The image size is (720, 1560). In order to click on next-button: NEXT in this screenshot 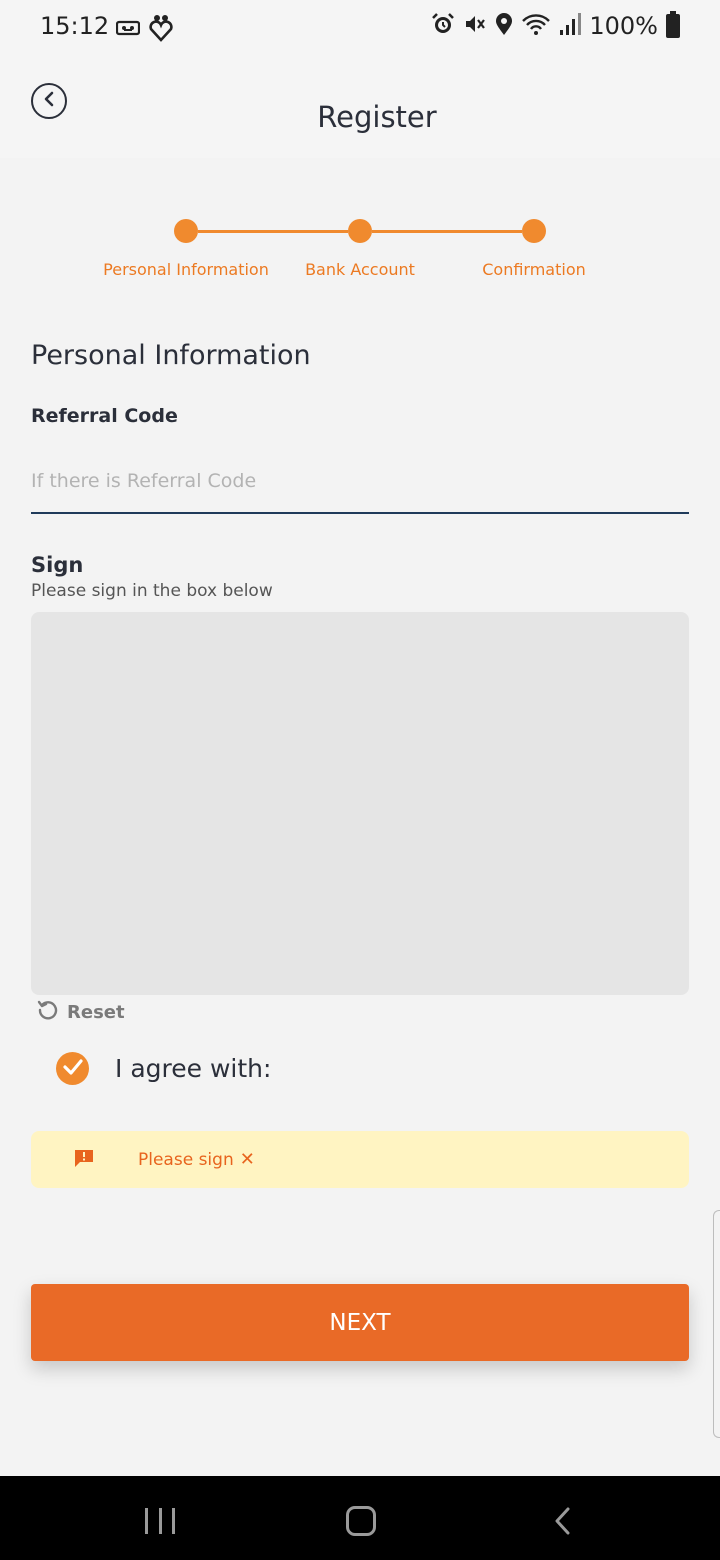, I will do `click(360, 1322)`.